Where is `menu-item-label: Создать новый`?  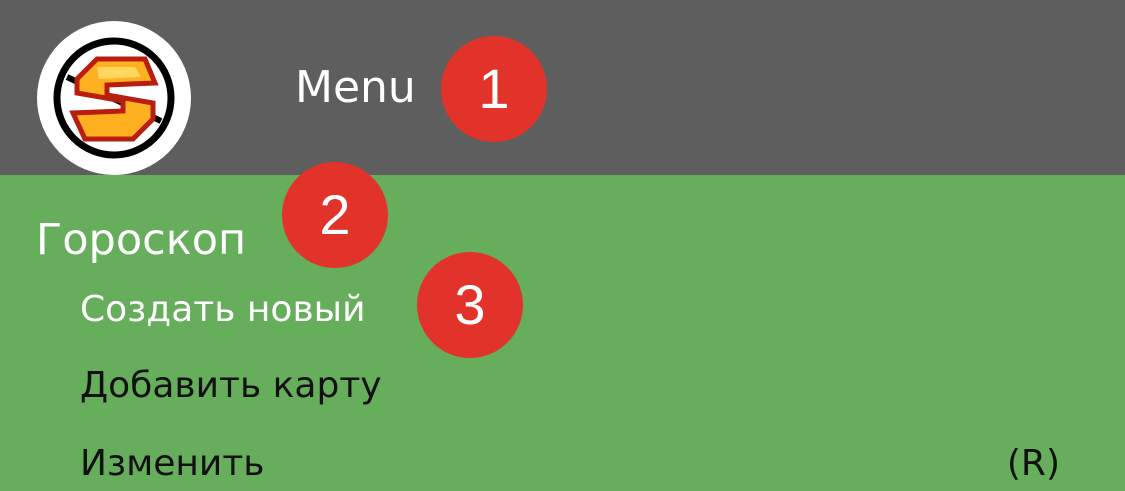 menu-item-label: Создать новый is located at coordinates (223, 309).